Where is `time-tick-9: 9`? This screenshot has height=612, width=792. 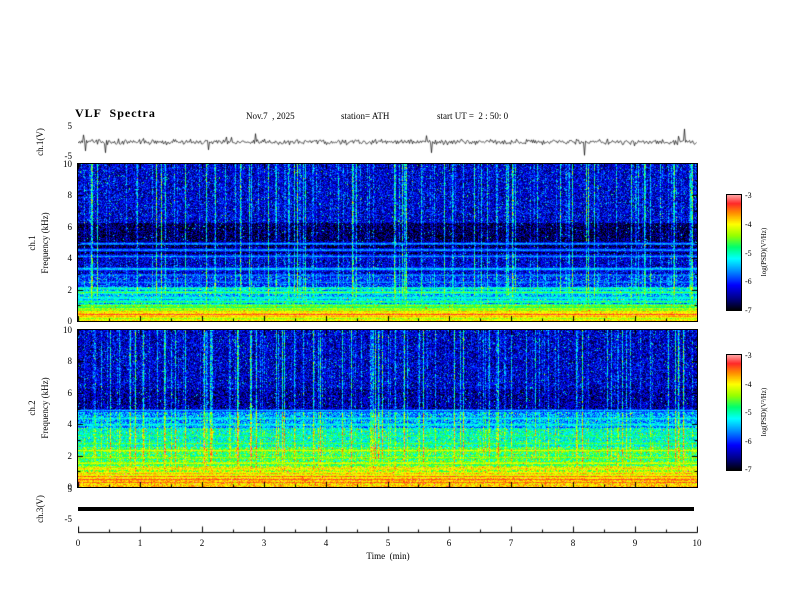 time-tick-9: 9 is located at coordinates (635, 543).